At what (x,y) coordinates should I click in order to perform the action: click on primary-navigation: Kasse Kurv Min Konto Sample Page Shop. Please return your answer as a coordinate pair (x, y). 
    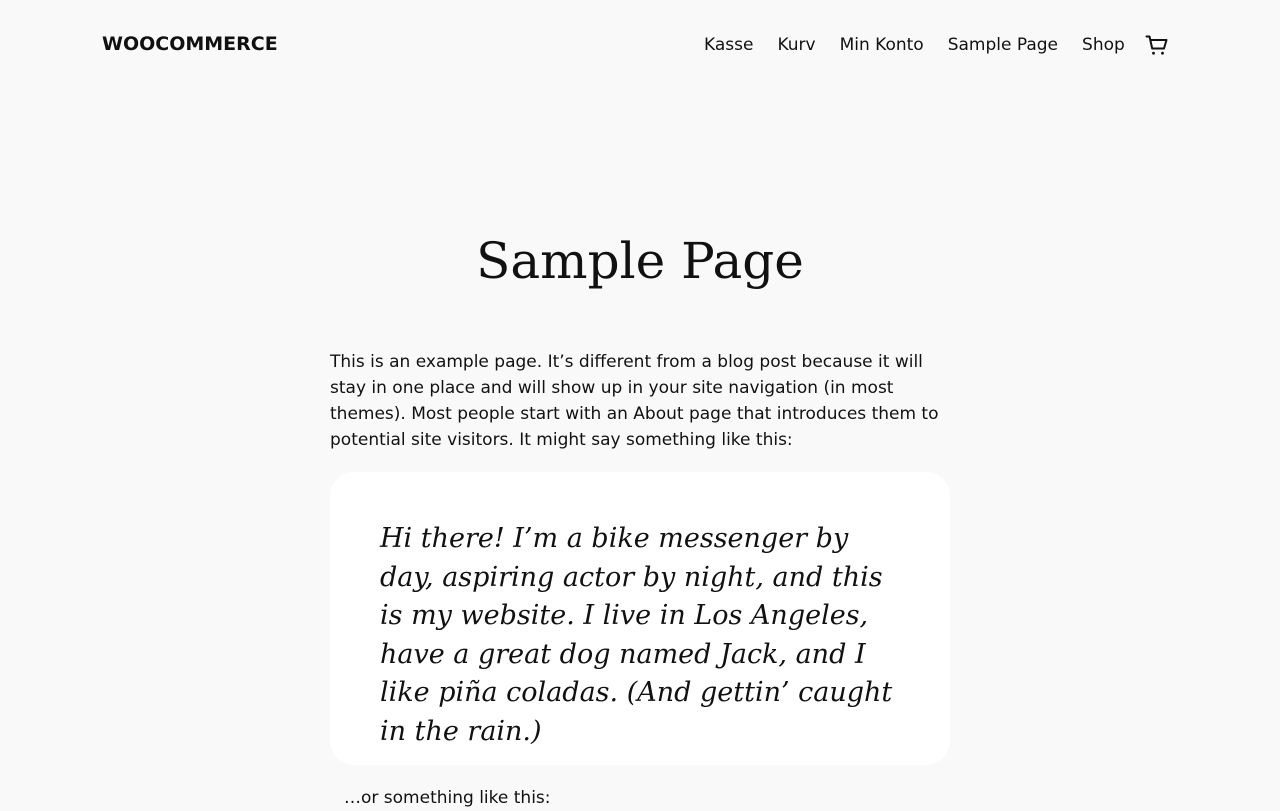
    Looking at the image, I should click on (926, 45).